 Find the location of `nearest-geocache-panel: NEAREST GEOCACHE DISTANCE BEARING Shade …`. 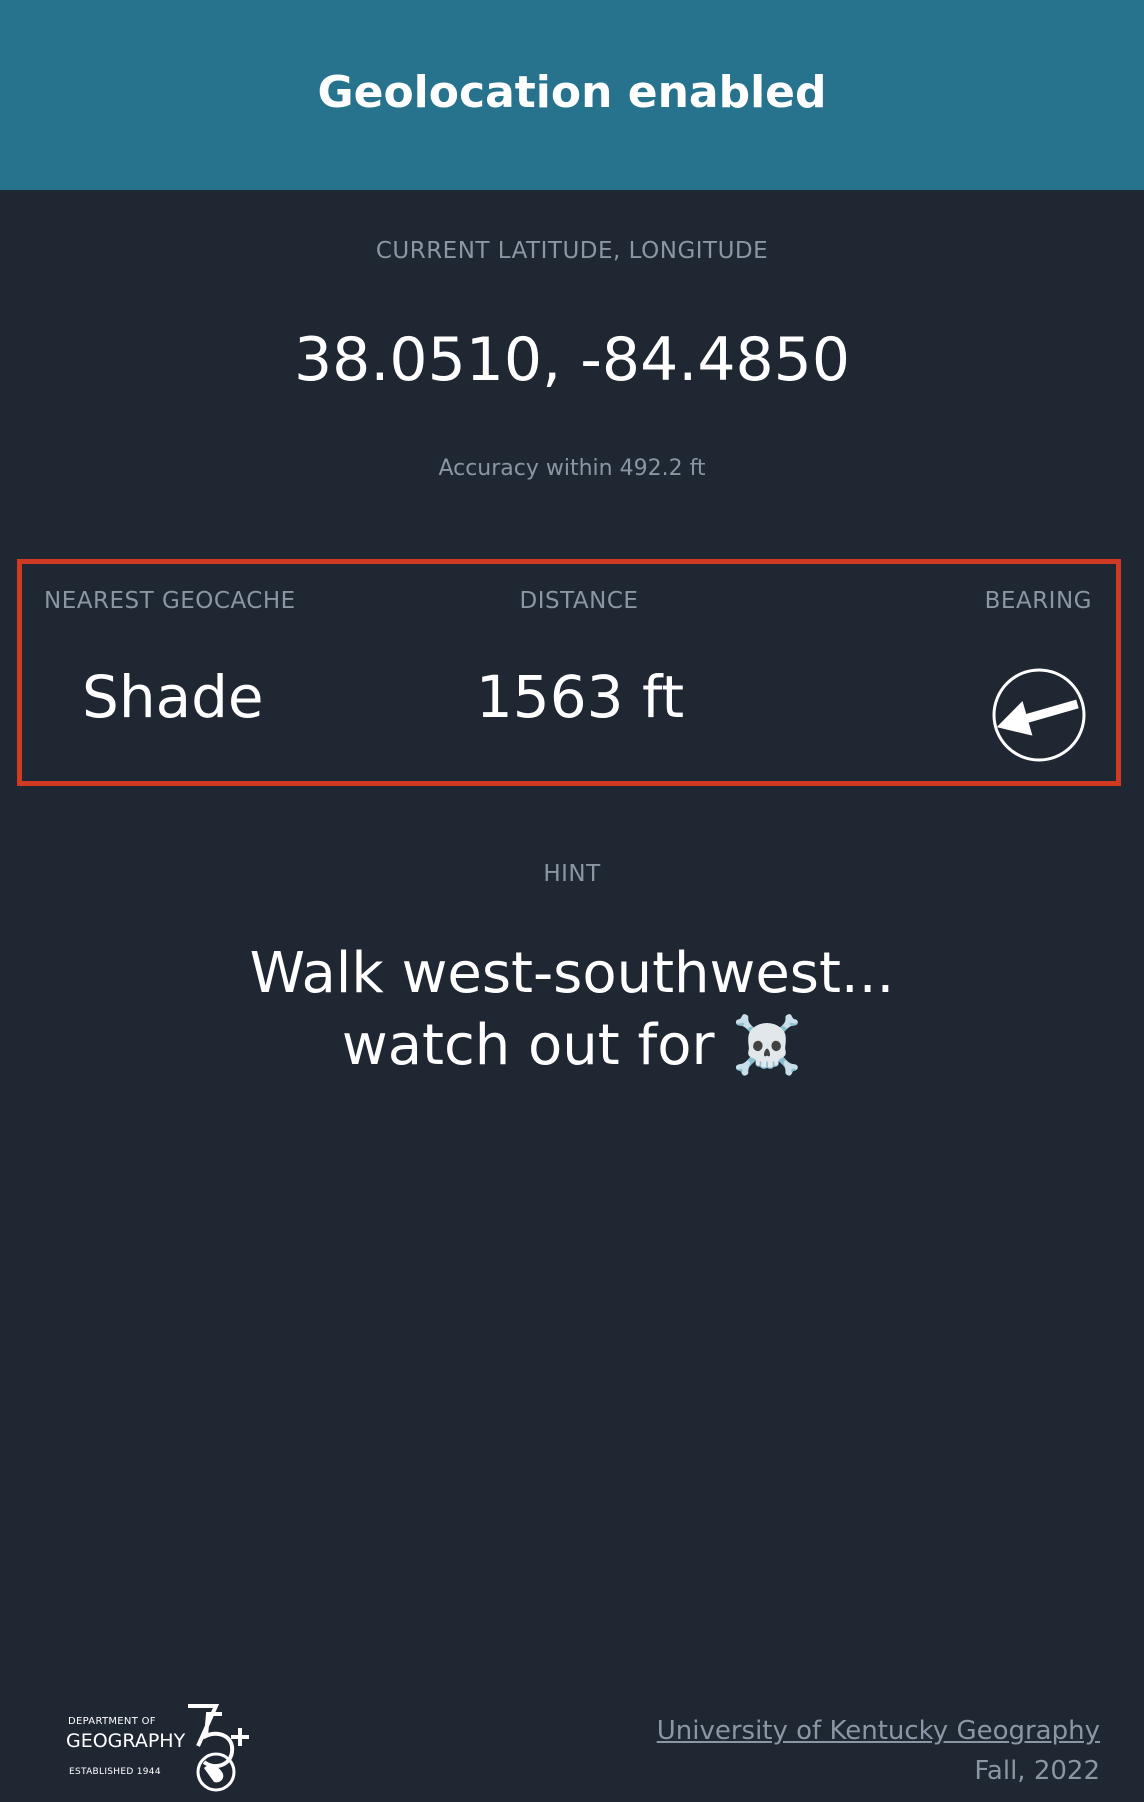

nearest-geocache-panel: NEAREST GEOCACHE DISTANCE BEARING Shade … is located at coordinates (569, 672).